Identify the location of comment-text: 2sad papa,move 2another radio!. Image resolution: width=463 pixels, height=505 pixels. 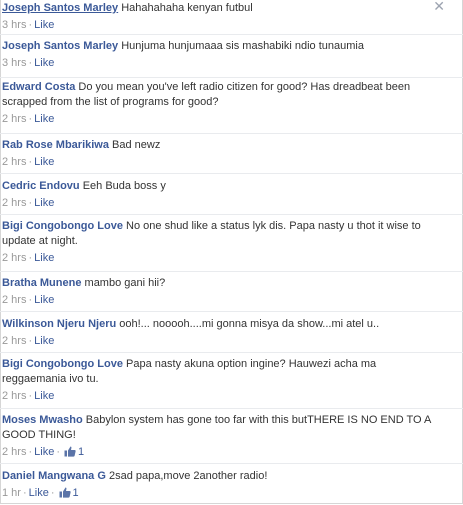
(188, 476).